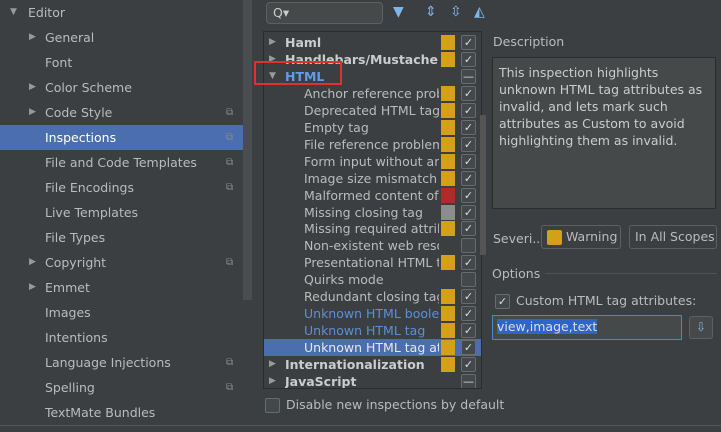 This screenshot has width=721, height=432. Describe the element at coordinates (398, 12) in the screenshot. I see `filter-icon: ▼` at that location.